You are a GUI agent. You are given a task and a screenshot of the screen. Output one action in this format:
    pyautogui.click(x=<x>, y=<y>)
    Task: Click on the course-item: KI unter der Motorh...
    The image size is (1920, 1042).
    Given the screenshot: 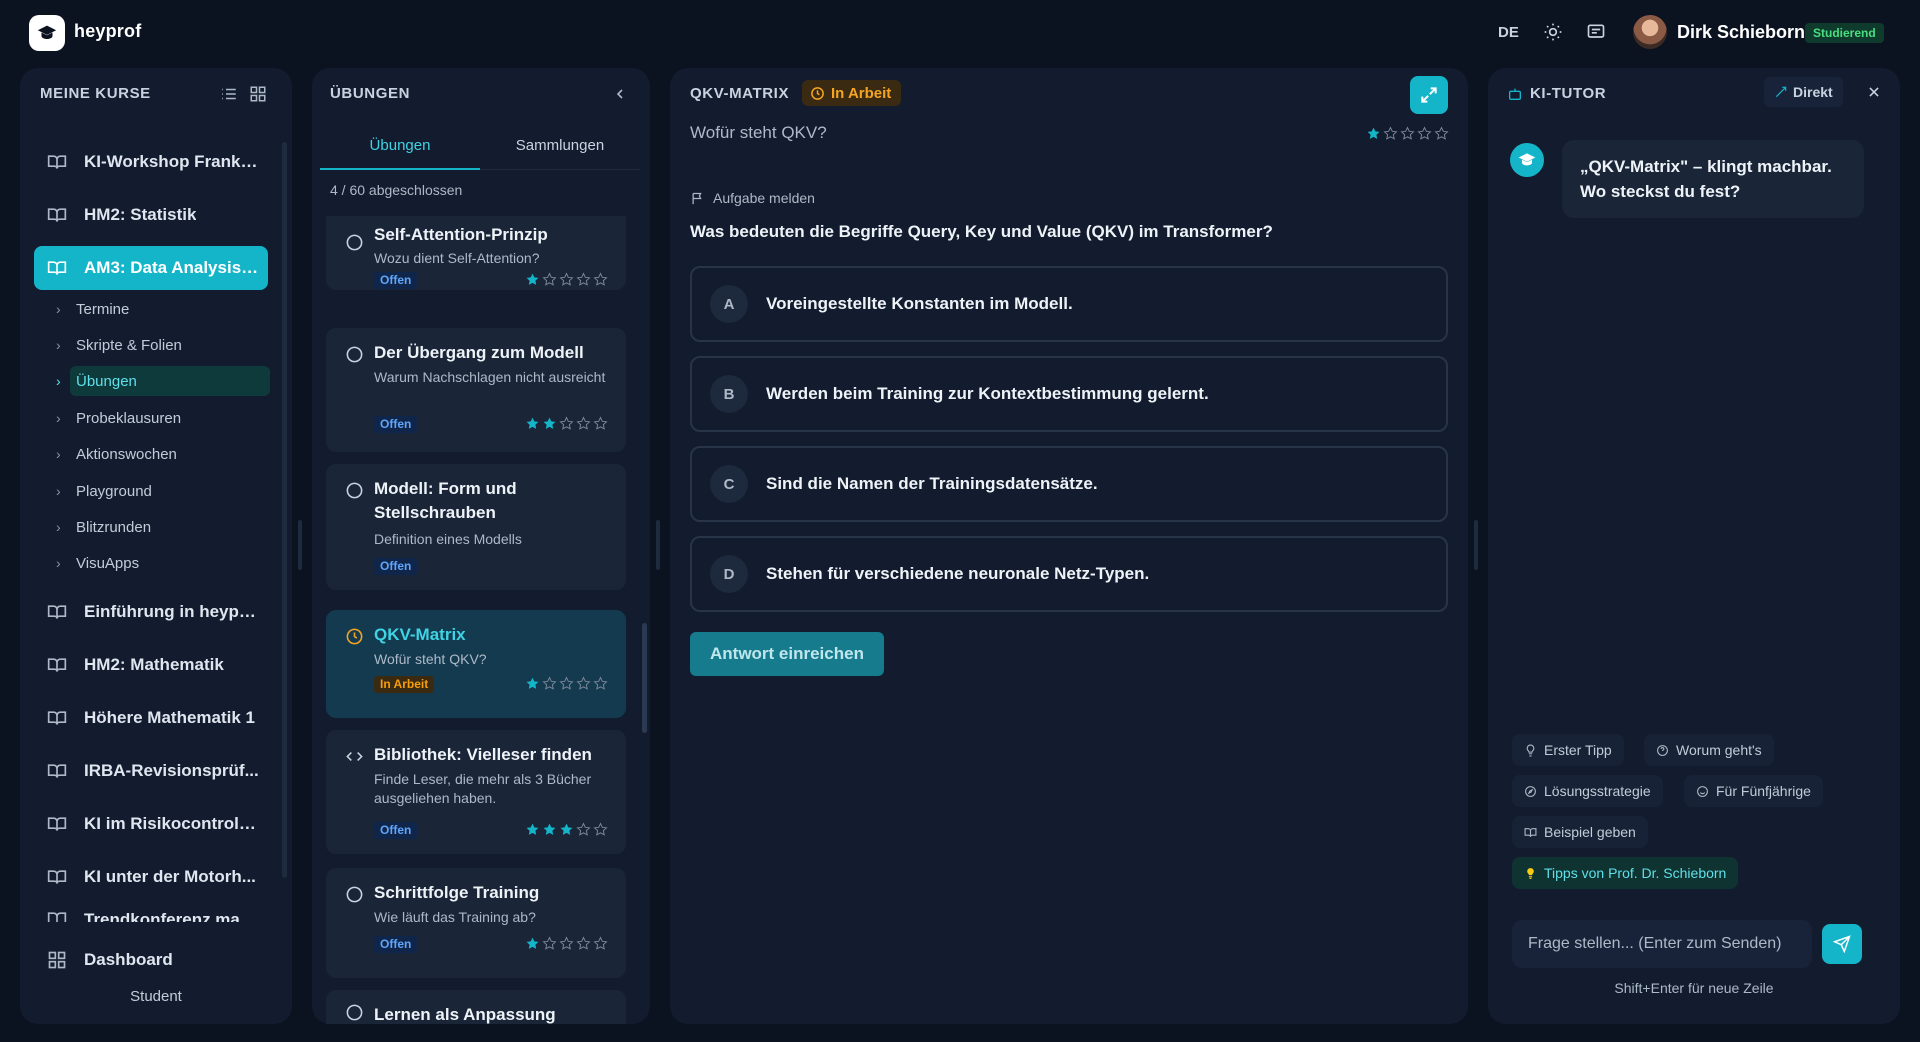 What is the action you would take?
    pyautogui.click(x=151, y=877)
    